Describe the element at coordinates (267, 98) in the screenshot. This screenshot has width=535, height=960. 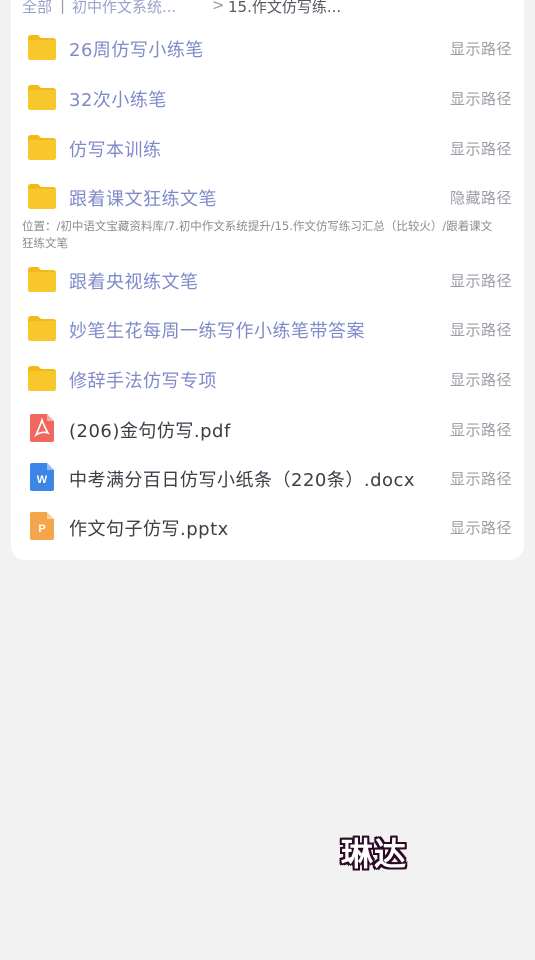
I see `folder-row: 32次小练笔 显示路径` at that location.